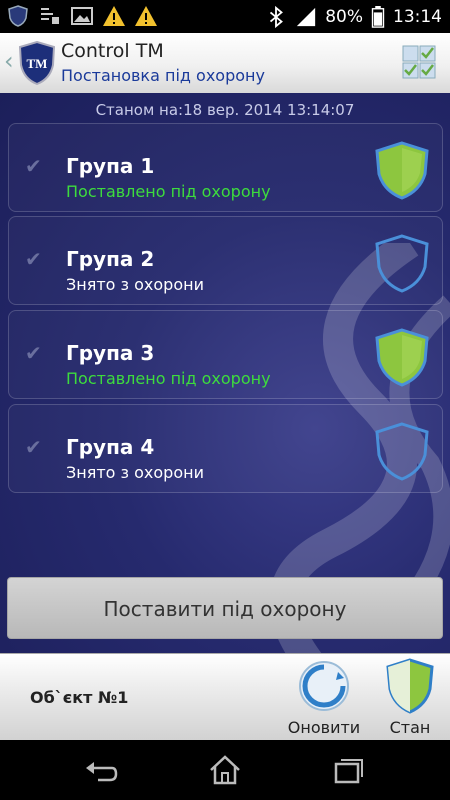 This screenshot has width=450, height=800. What do you see at coordinates (9, 61) in the screenshot?
I see `back-chevron-icon: ‹` at bounding box center [9, 61].